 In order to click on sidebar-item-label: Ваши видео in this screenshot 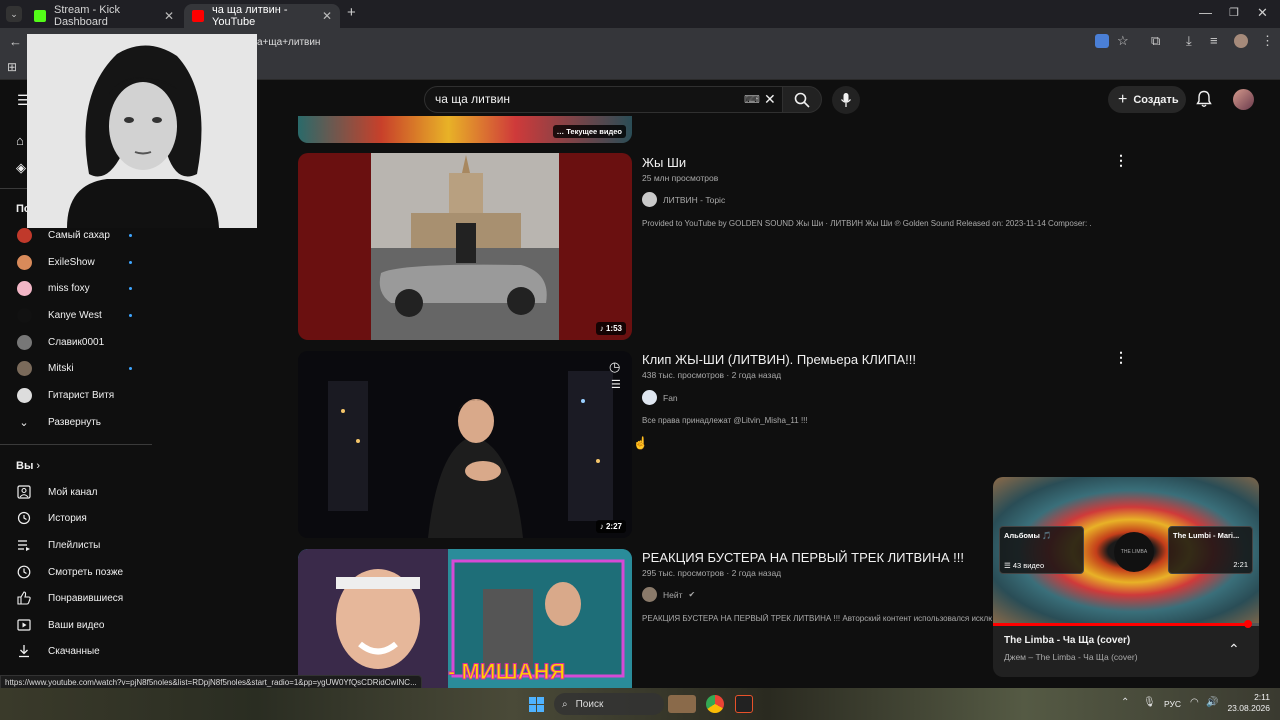, I will do `click(76, 625)`.